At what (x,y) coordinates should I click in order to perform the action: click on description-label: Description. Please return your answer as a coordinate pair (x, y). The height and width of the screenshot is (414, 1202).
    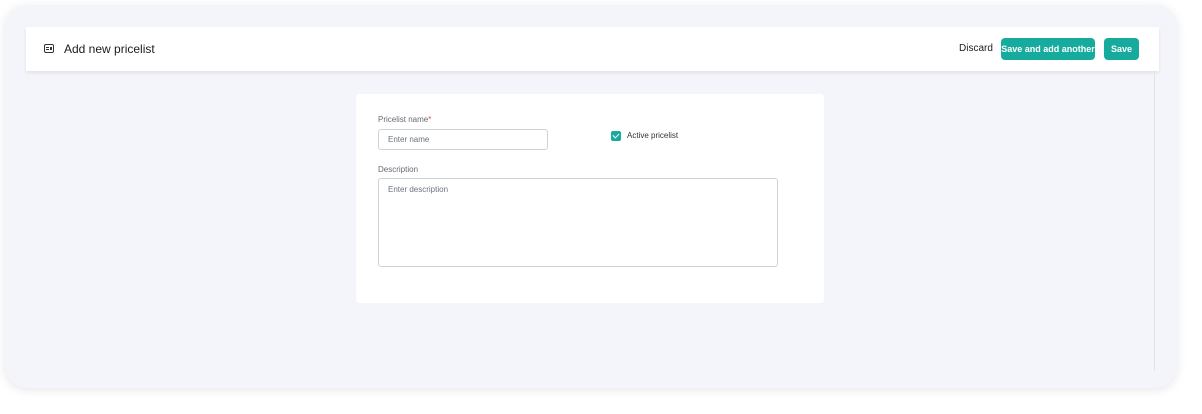
    Looking at the image, I should click on (398, 169).